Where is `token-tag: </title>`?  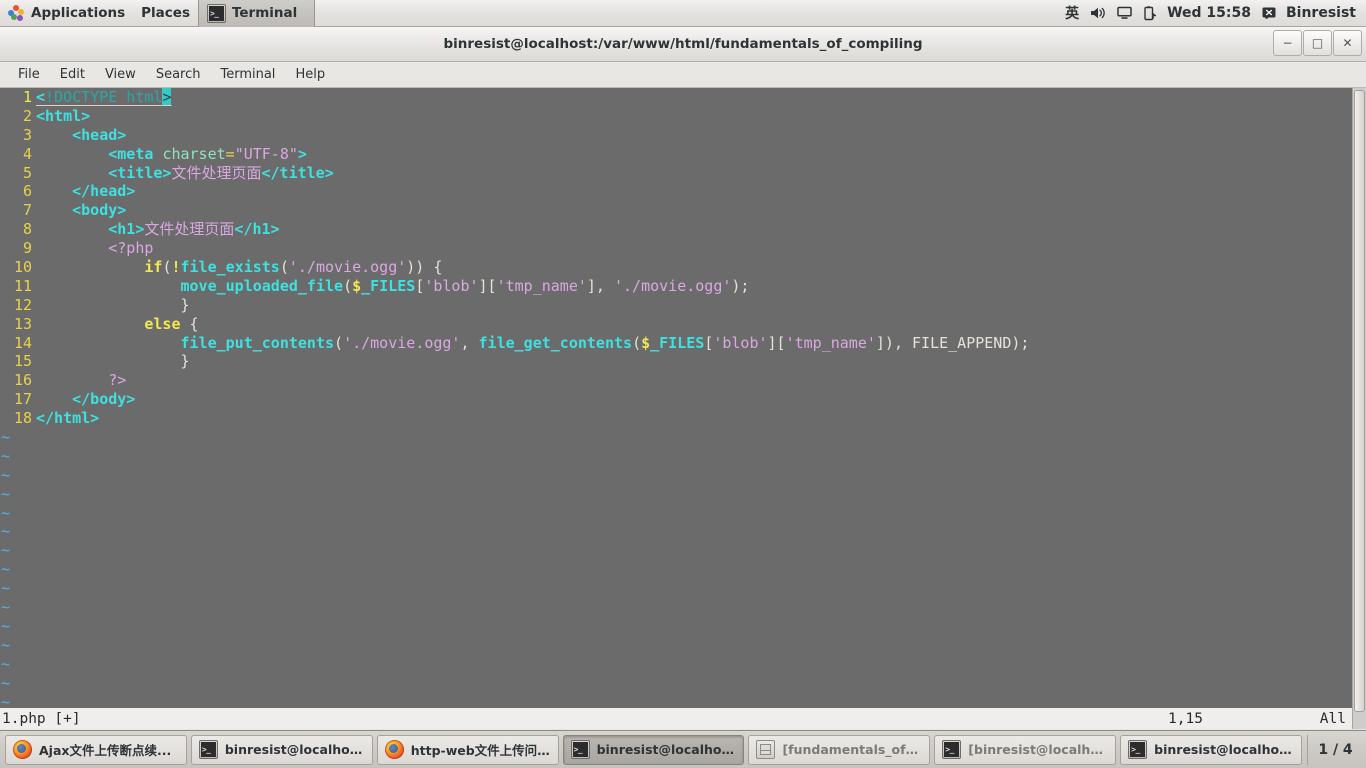
token-tag: </title> is located at coordinates (297, 172).